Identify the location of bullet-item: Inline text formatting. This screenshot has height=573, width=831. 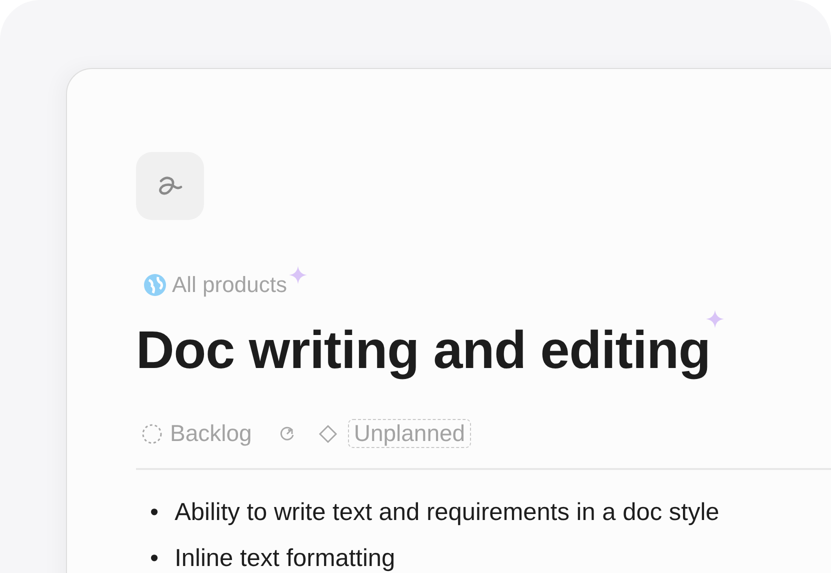
(285, 558).